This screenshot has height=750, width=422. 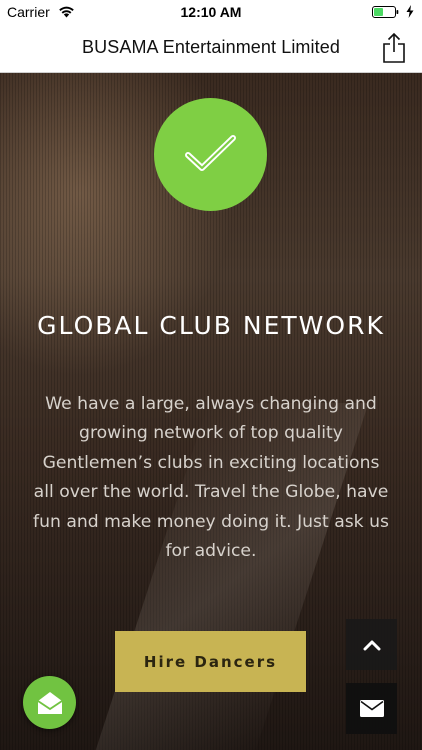 I want to click on share-button, so click(x=394, y=48).